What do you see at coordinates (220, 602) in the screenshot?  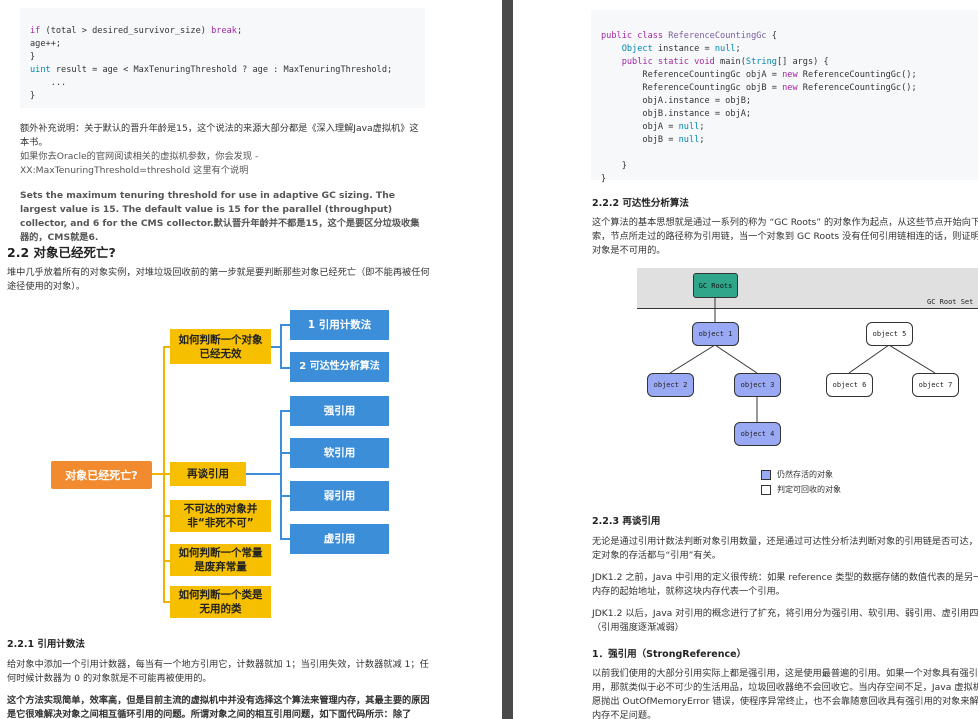 I see `mm-node-useless-class: 如何判断一个类是无用的类` at bounding box center [220, 602].